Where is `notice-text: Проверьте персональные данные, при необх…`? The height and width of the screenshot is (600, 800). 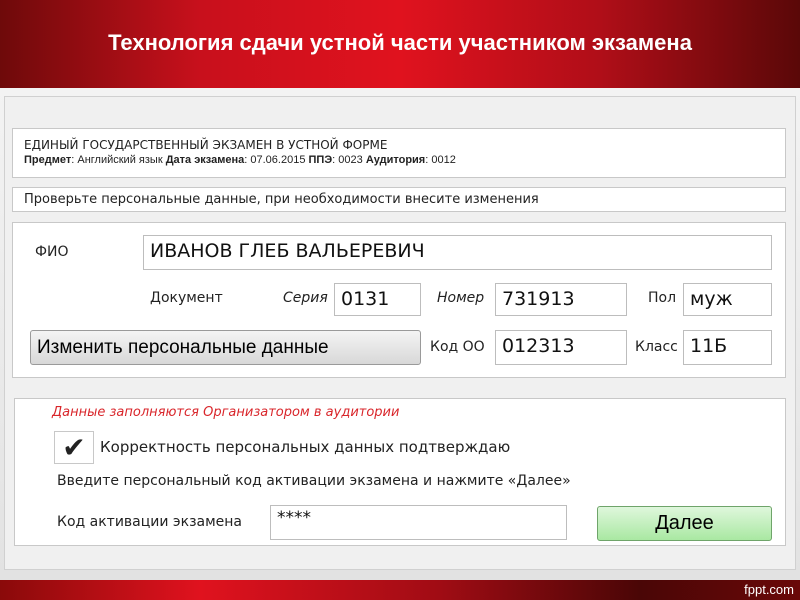
notice-text: Проверьте персональные данные, при необх… is located at coordinates (281, 199).